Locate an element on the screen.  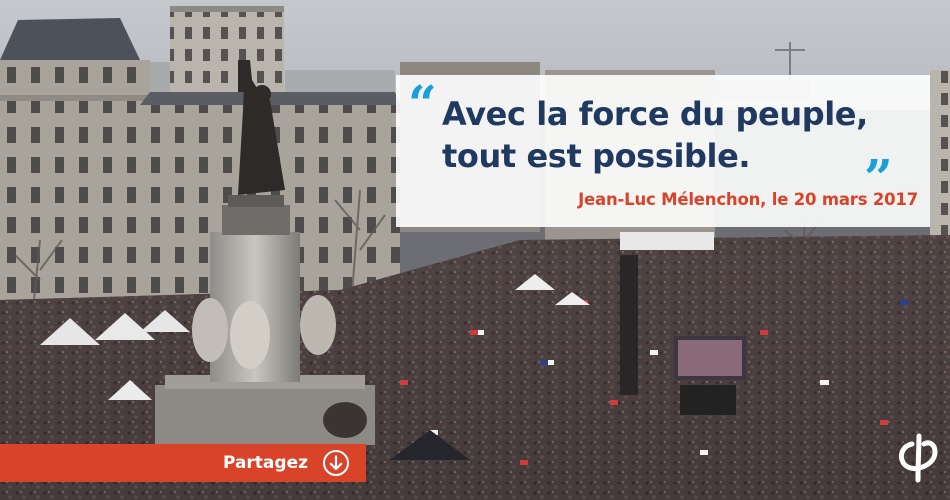
share-button-label: Partagez is located at coordinates (265, 463).